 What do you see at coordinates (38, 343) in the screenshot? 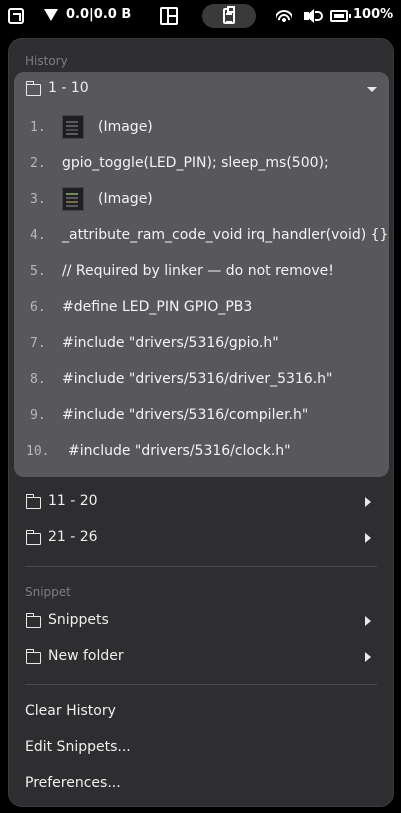
I see `item-number: 7.` at bounding box center [38, 343].